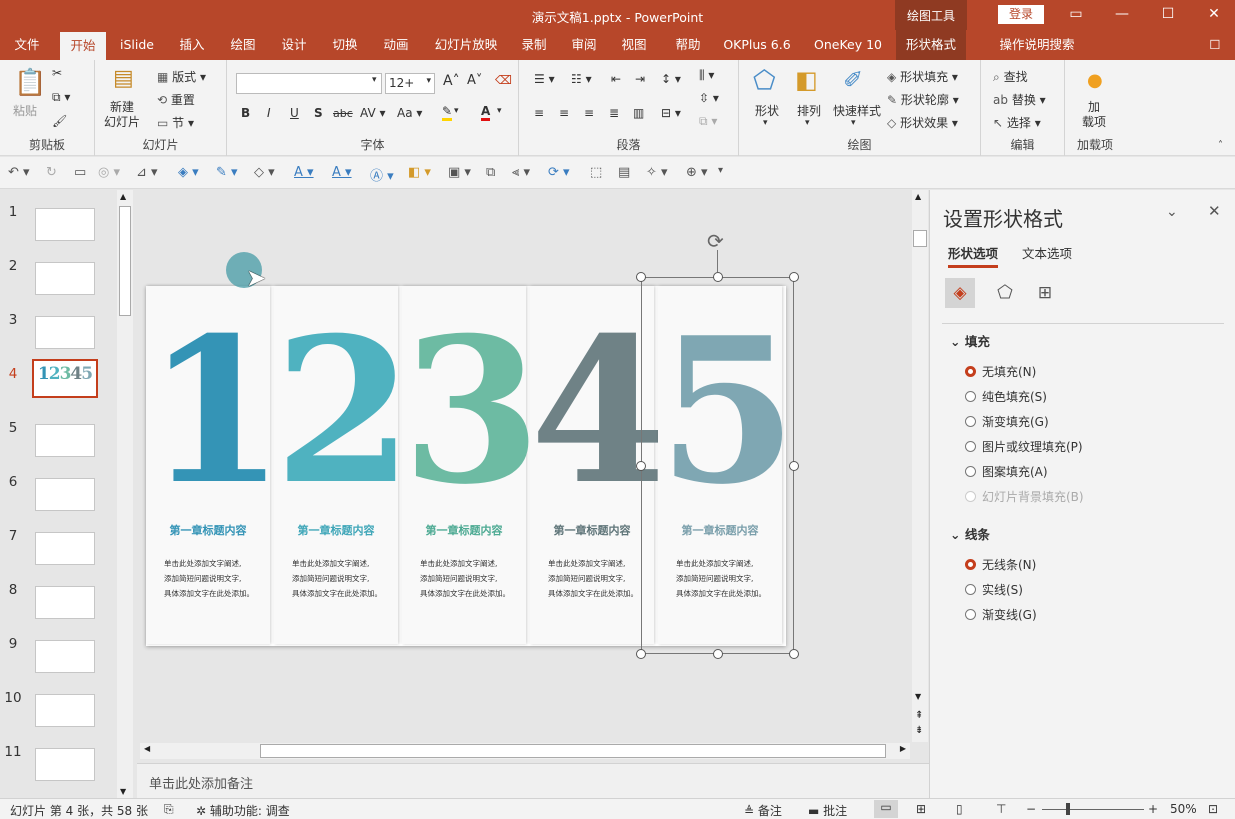 The width and height of the screenshot is (1235, 819). What do you see at coordinates (688, 45) in the screenshot?
I see `tab-12: 帮助` at bounding box center [688, 45].